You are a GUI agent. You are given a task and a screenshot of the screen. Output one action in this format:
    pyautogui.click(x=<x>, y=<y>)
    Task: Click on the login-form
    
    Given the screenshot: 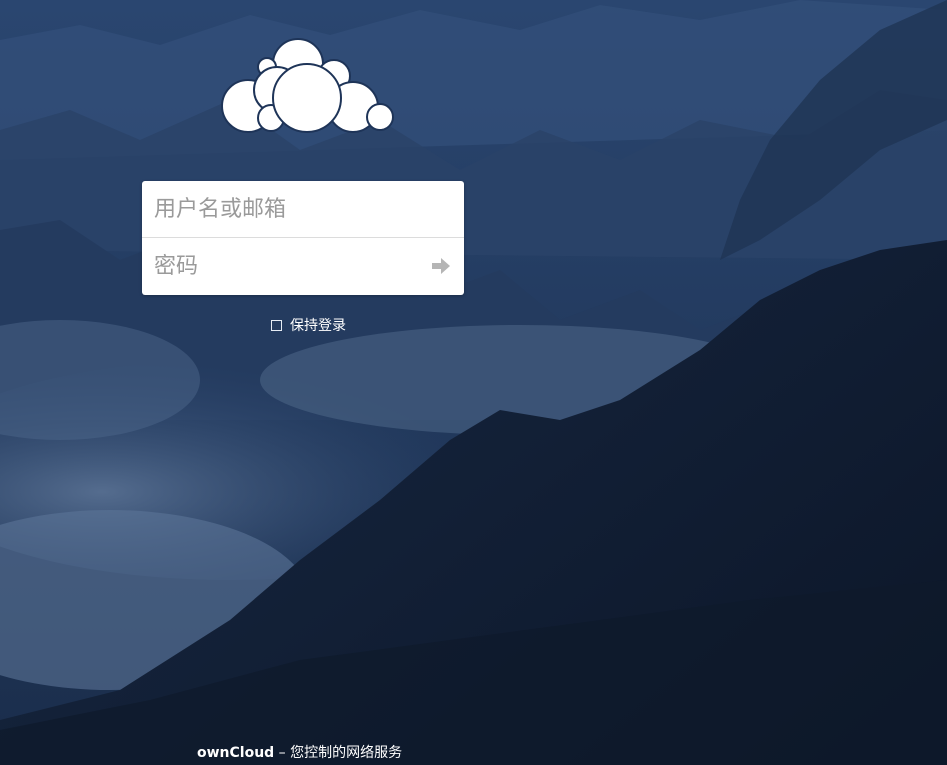 What is the action you would take?
    pyautogui.click(x=303, y=238)
    